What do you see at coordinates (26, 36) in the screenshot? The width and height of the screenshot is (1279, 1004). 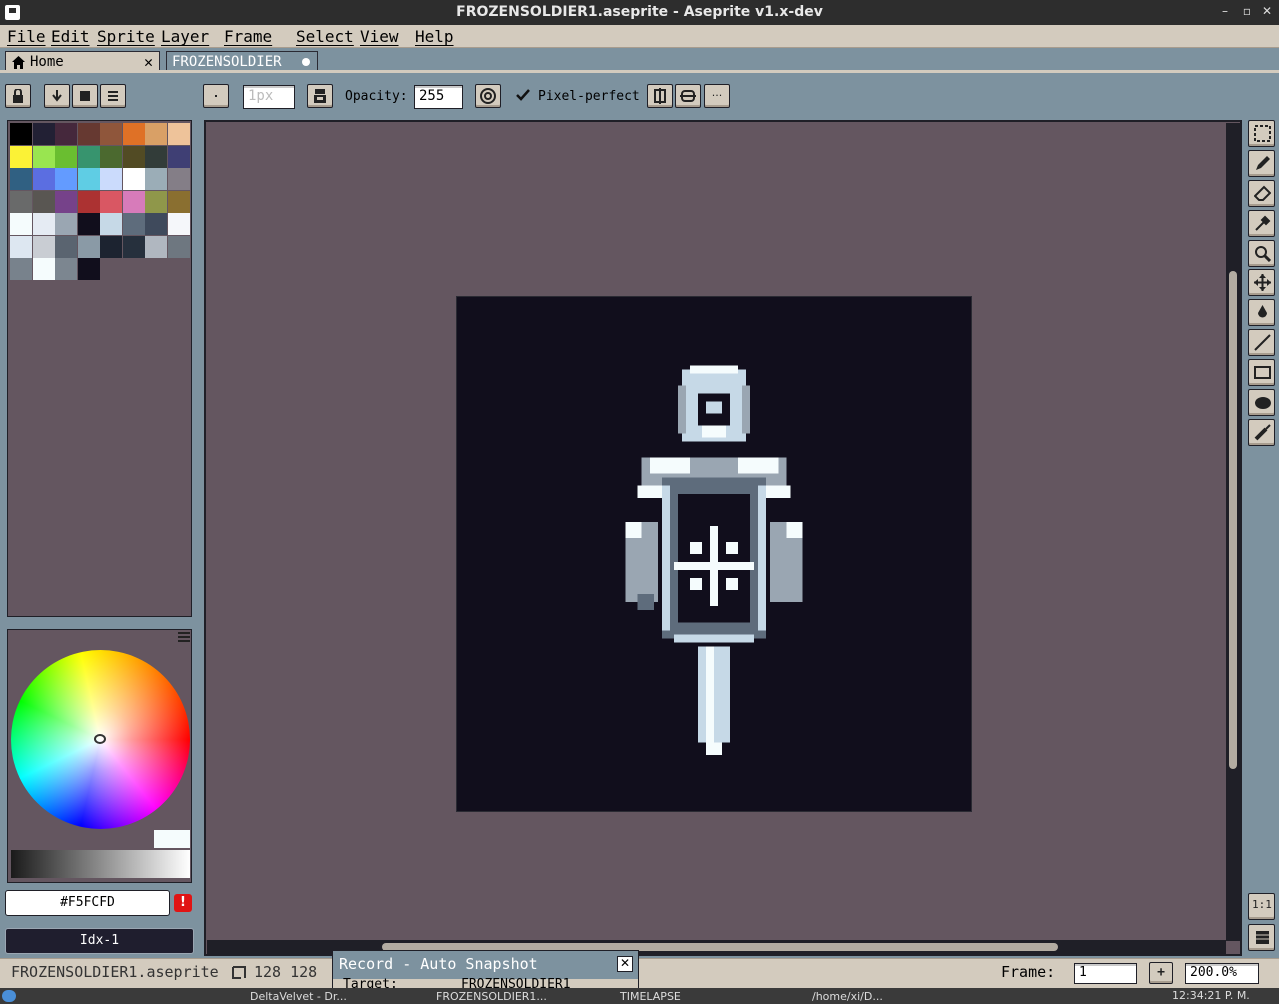 I see `menu-file: File` at bounding box center [26, 36].